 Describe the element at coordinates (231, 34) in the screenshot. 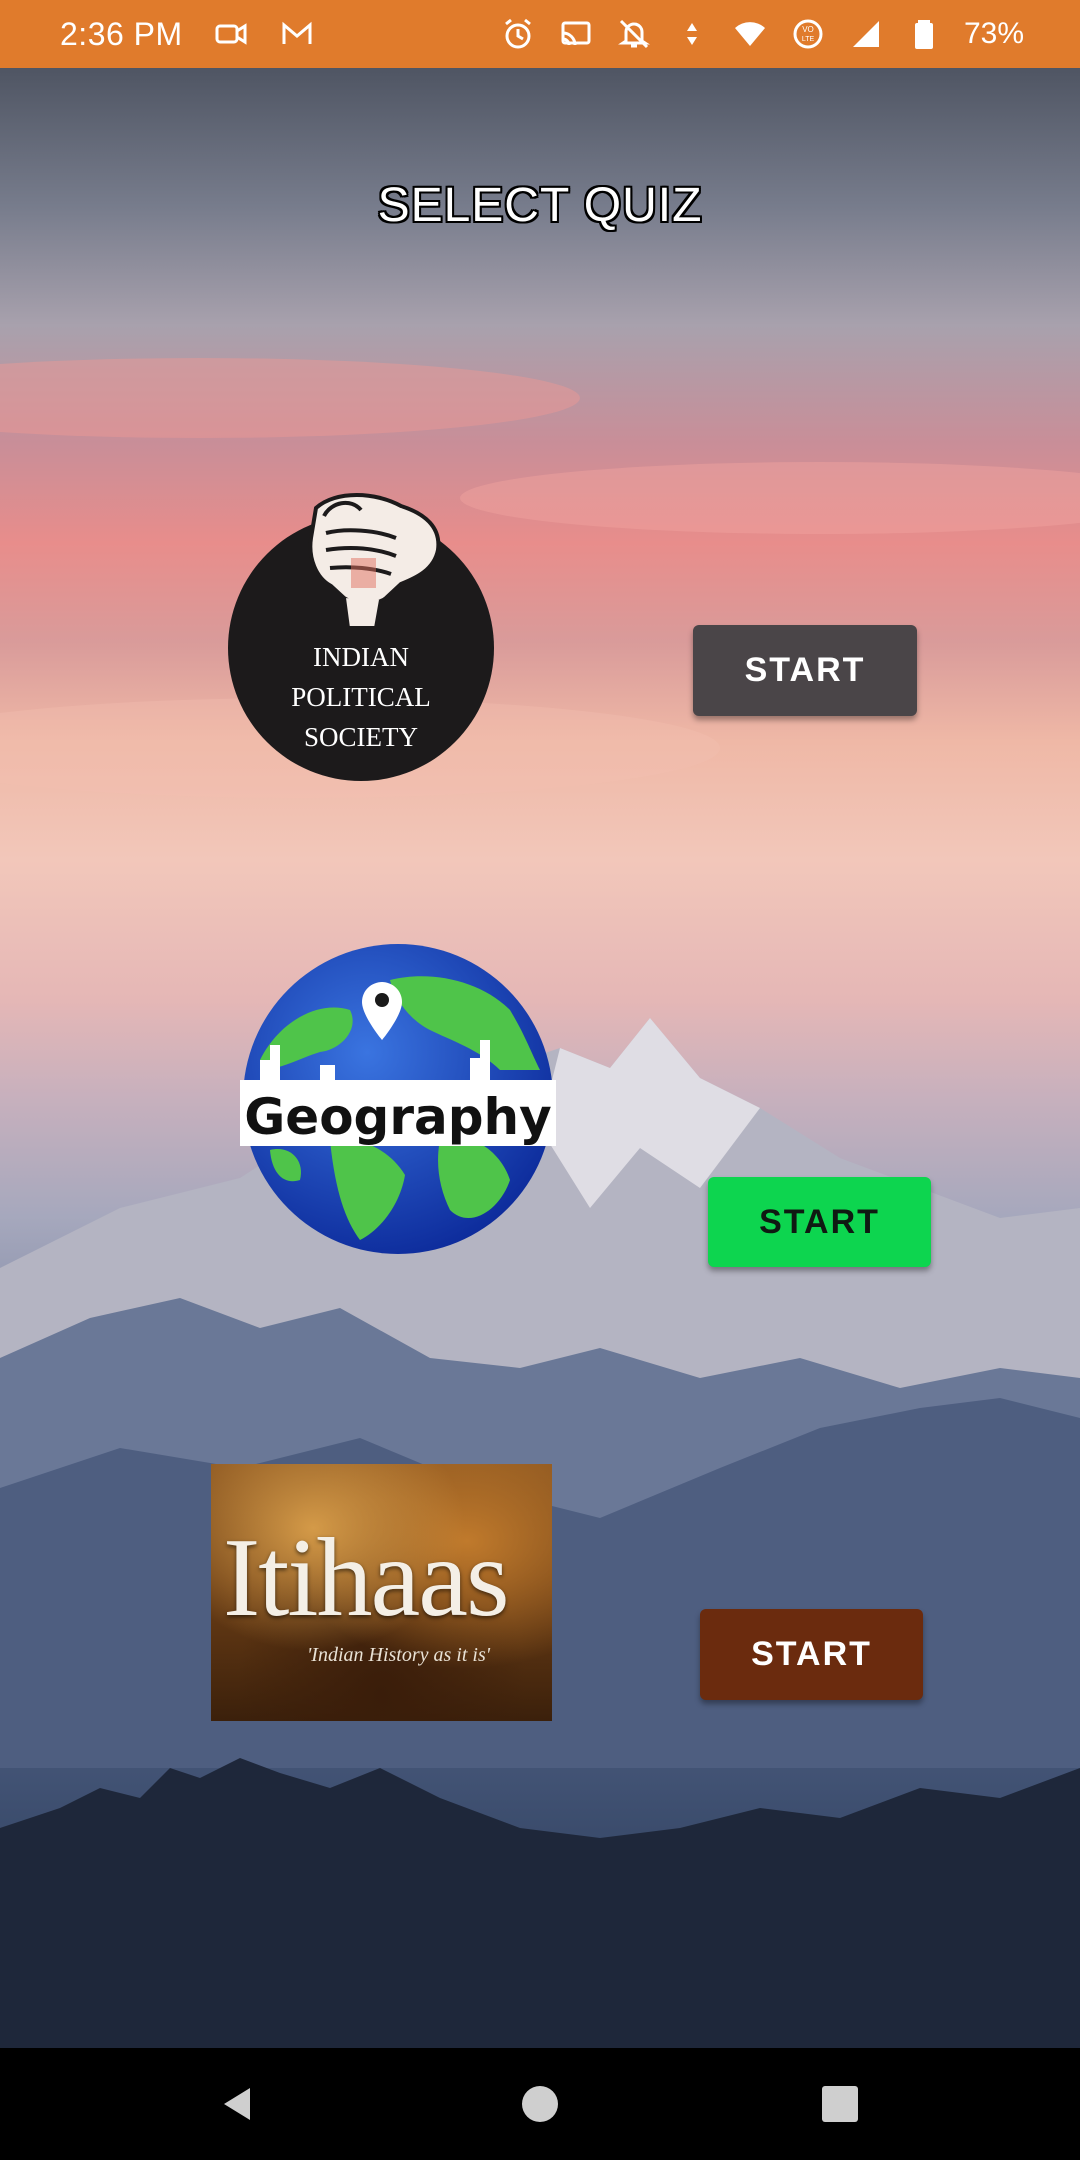

I see `video-camera-icon` at that location.